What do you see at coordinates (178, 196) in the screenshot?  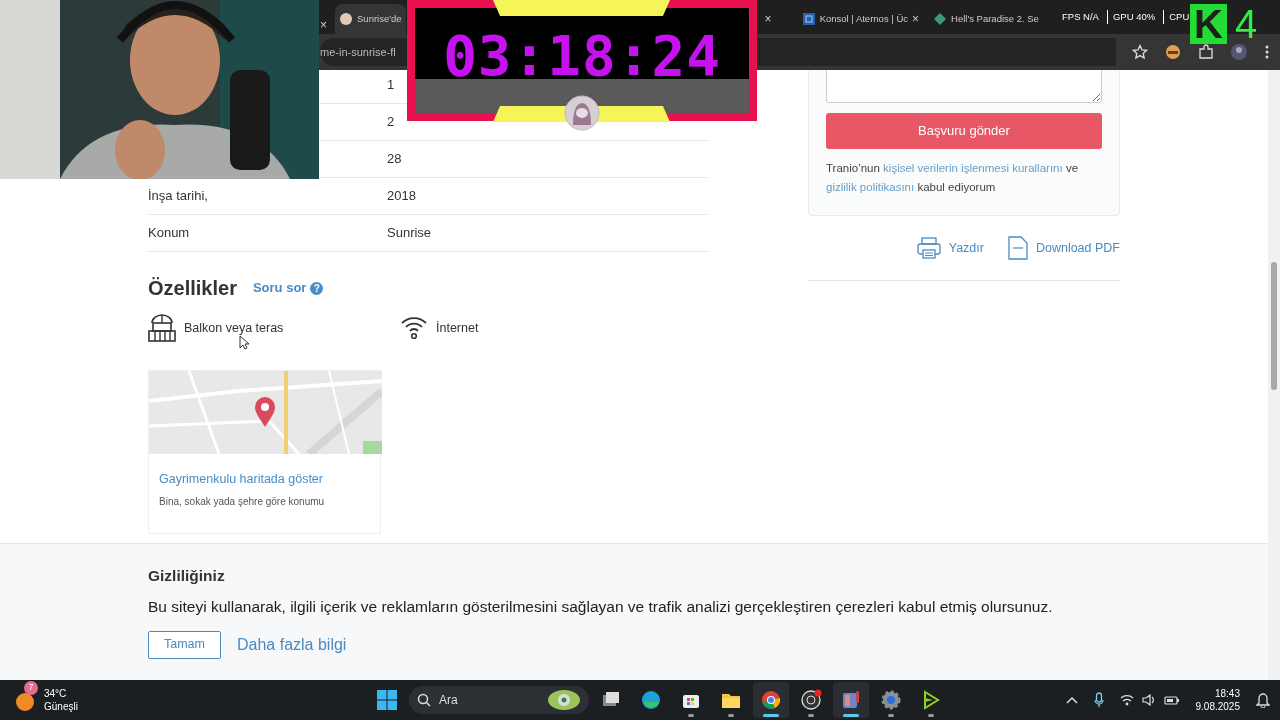 I see `detail-label: İnşa tarihi,` at bounding box center [178, 196].